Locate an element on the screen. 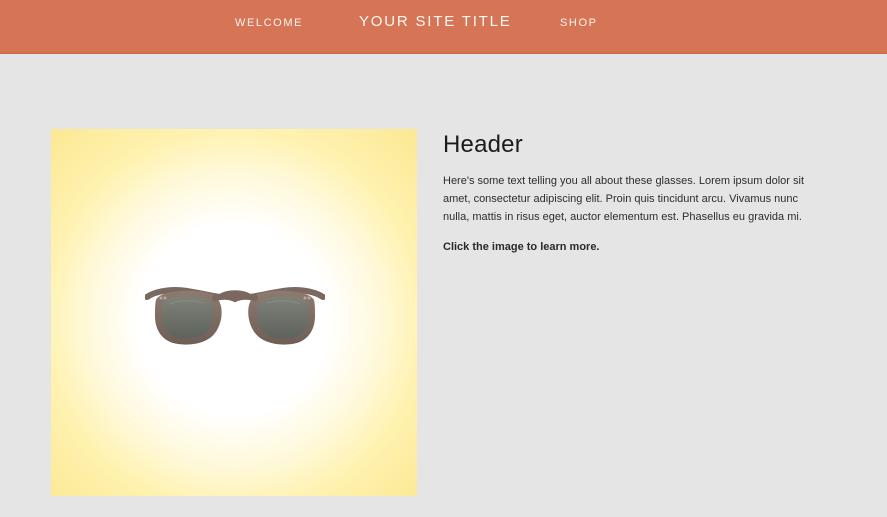 This screenshot has width=887, height=517. top-navigation-bar: Welcome Your Site Title Shop is located at coordinates (443, 27).